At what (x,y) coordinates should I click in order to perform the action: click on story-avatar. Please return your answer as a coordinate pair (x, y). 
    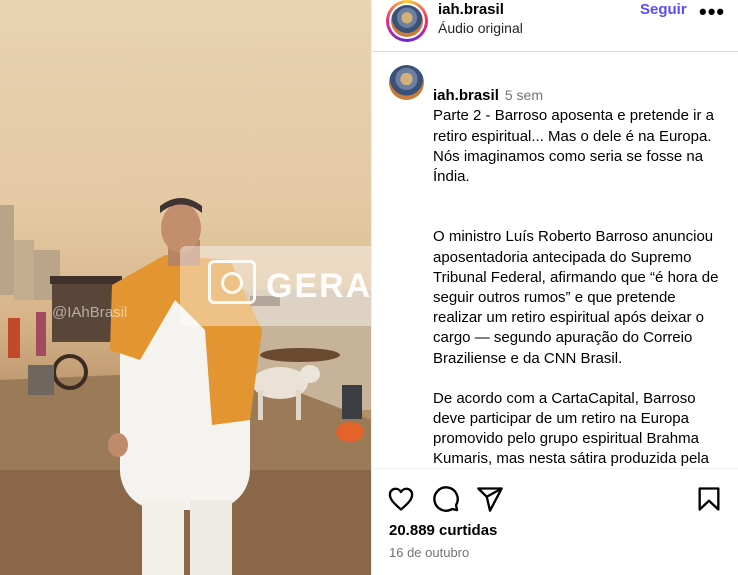
    Looking at the image, I should click on (407, 21).